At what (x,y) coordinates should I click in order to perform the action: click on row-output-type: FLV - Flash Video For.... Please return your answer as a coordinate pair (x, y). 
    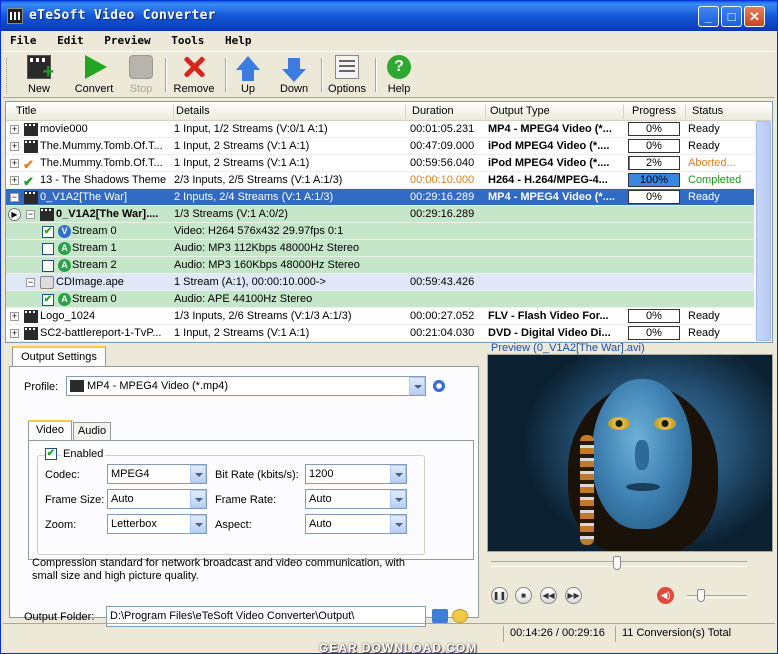
    Looking at the image, I should click on (548, 316).